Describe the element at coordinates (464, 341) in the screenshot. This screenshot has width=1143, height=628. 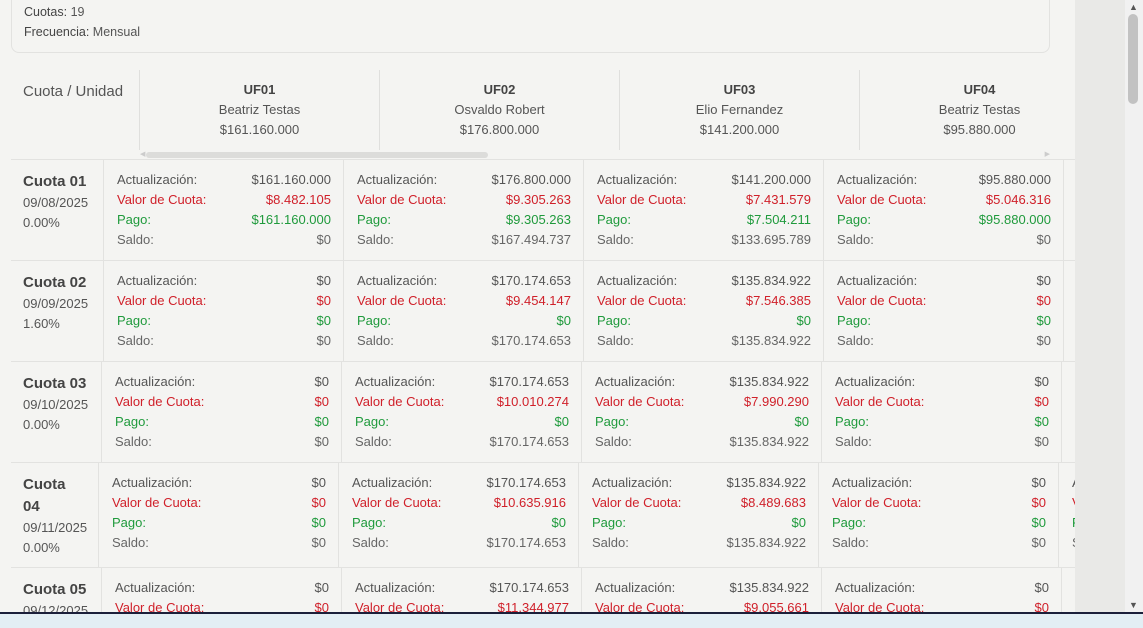
I see `line-saldo: Saldo: $170.174.653` at that location.